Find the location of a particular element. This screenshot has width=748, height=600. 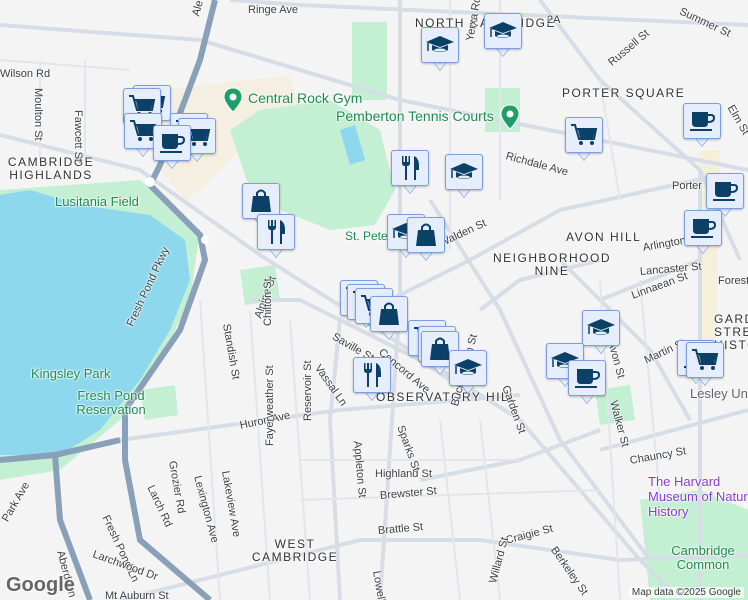

street-label: Highland St is located at coordinates (403, 474).